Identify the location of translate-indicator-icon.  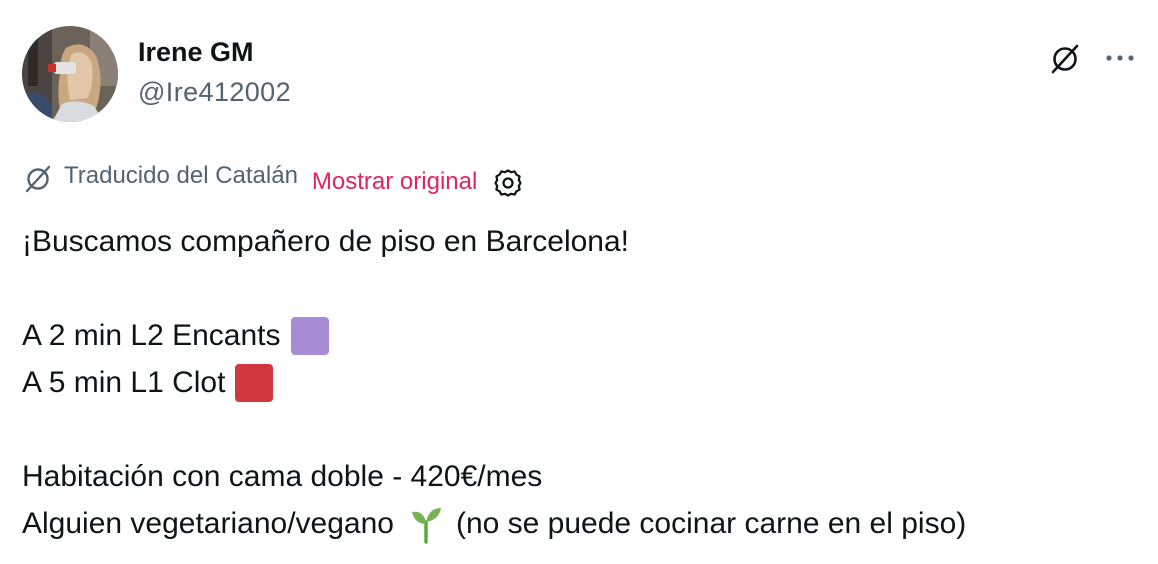
(38, 179).